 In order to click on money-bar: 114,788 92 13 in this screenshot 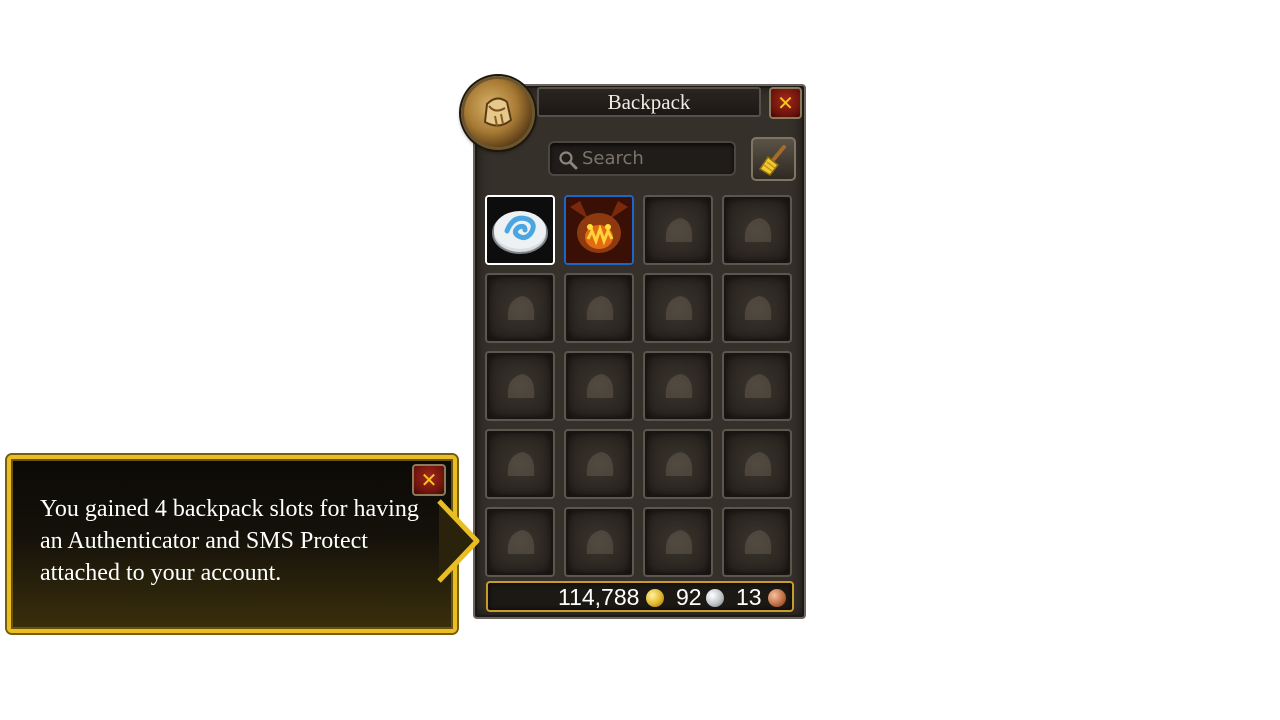, I will do `click(640, 596)`.